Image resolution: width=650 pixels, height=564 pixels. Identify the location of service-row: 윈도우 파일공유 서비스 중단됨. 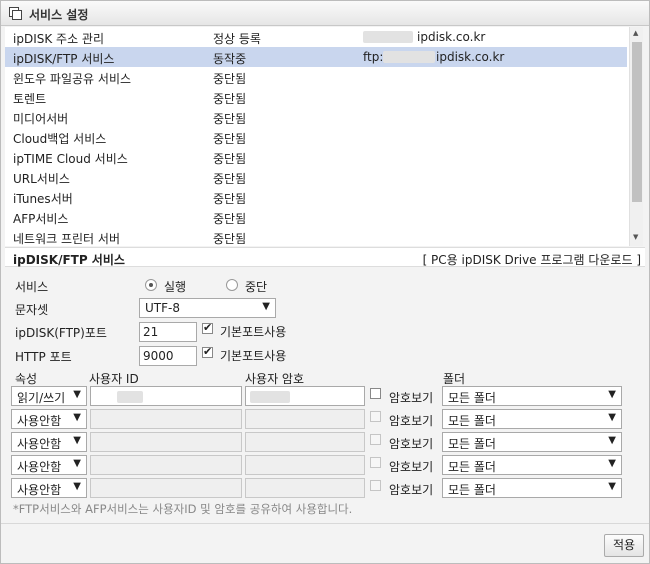
(316, 77).